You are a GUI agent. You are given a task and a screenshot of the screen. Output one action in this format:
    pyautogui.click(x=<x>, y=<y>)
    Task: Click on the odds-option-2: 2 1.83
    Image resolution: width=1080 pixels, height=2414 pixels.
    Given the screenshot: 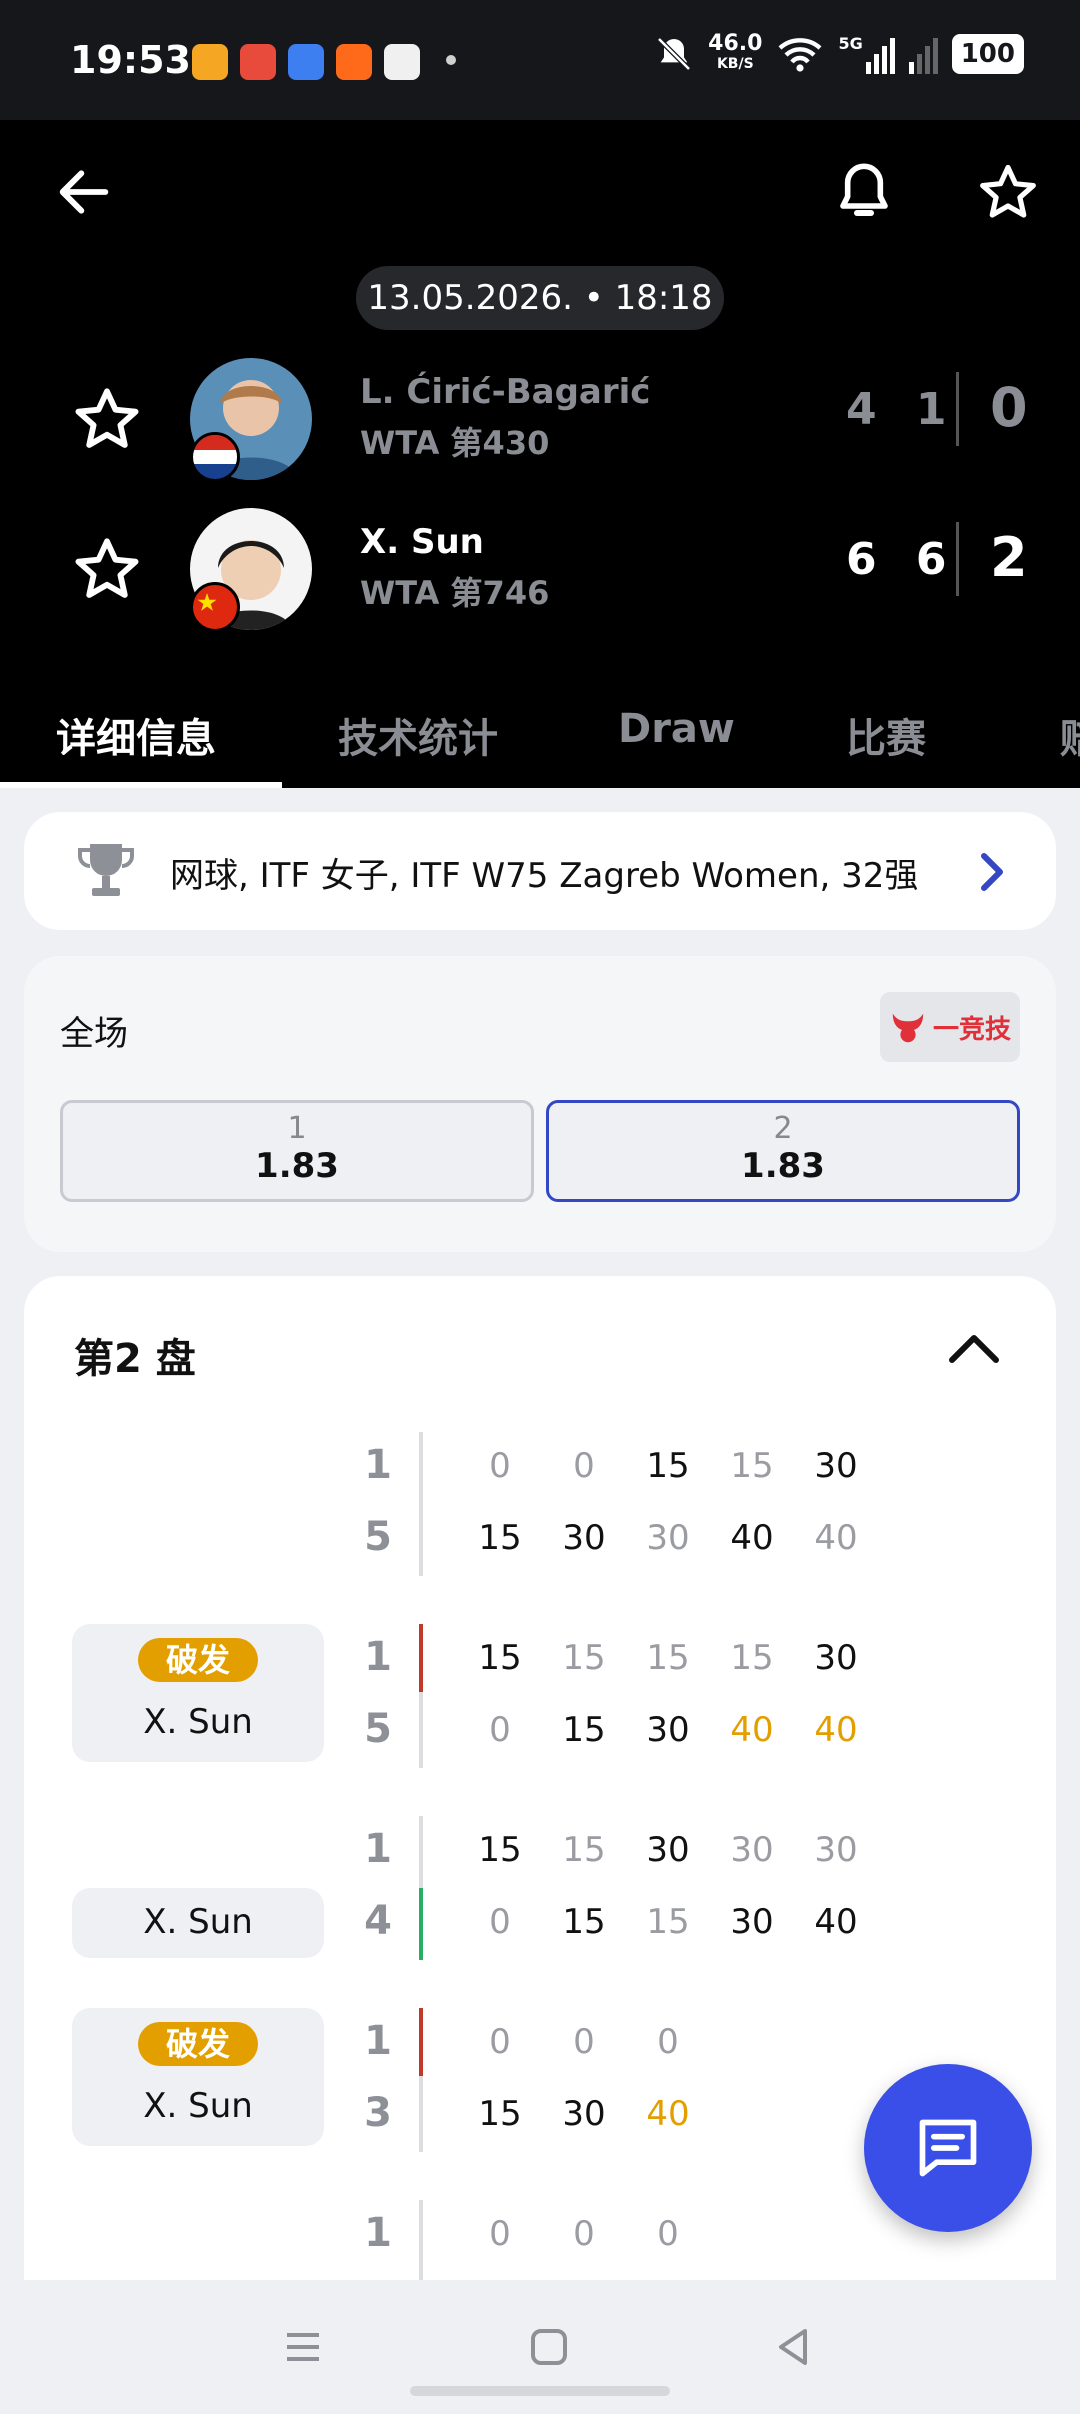 What is the action you would take?
    pyautogui.click(x=783, y=1151)
    